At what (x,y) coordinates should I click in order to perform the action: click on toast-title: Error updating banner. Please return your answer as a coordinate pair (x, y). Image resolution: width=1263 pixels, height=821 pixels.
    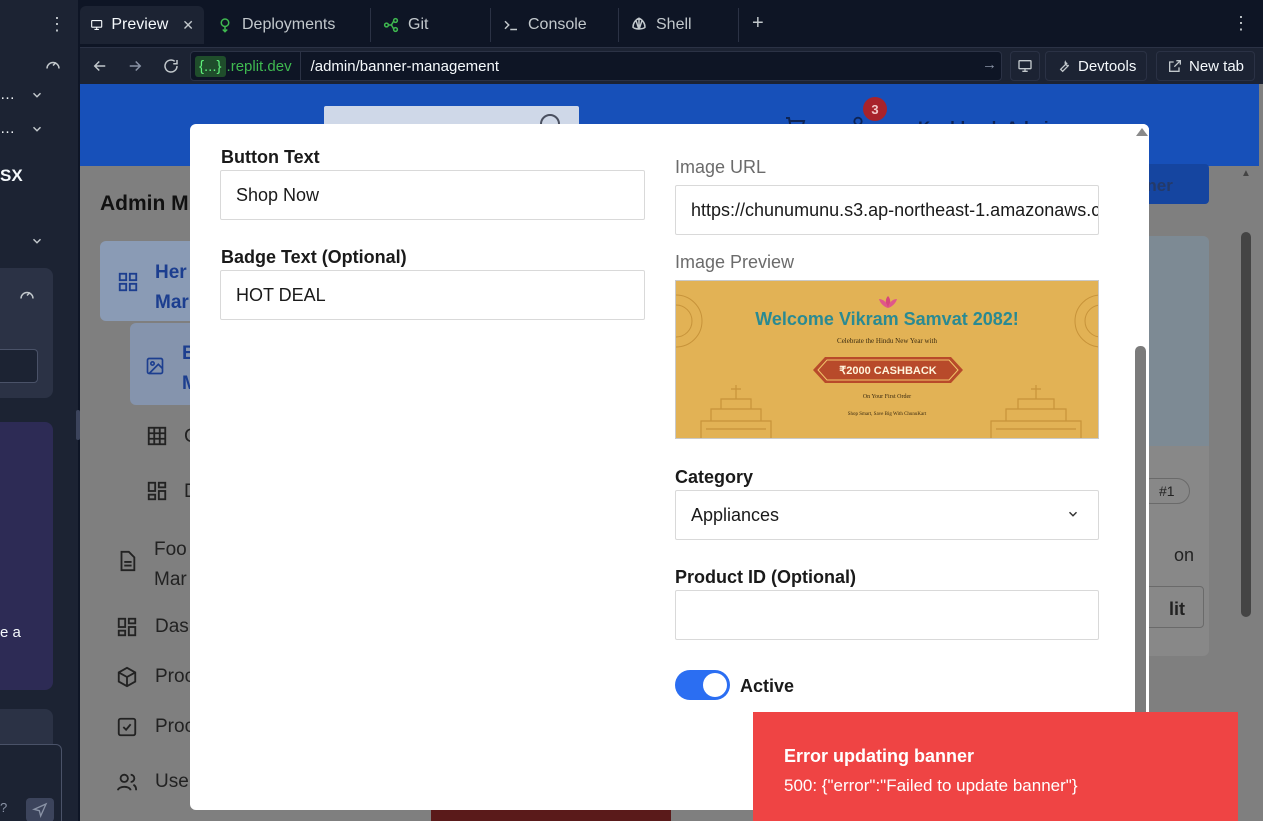
    Looking at the image, I should click on (879, 756).